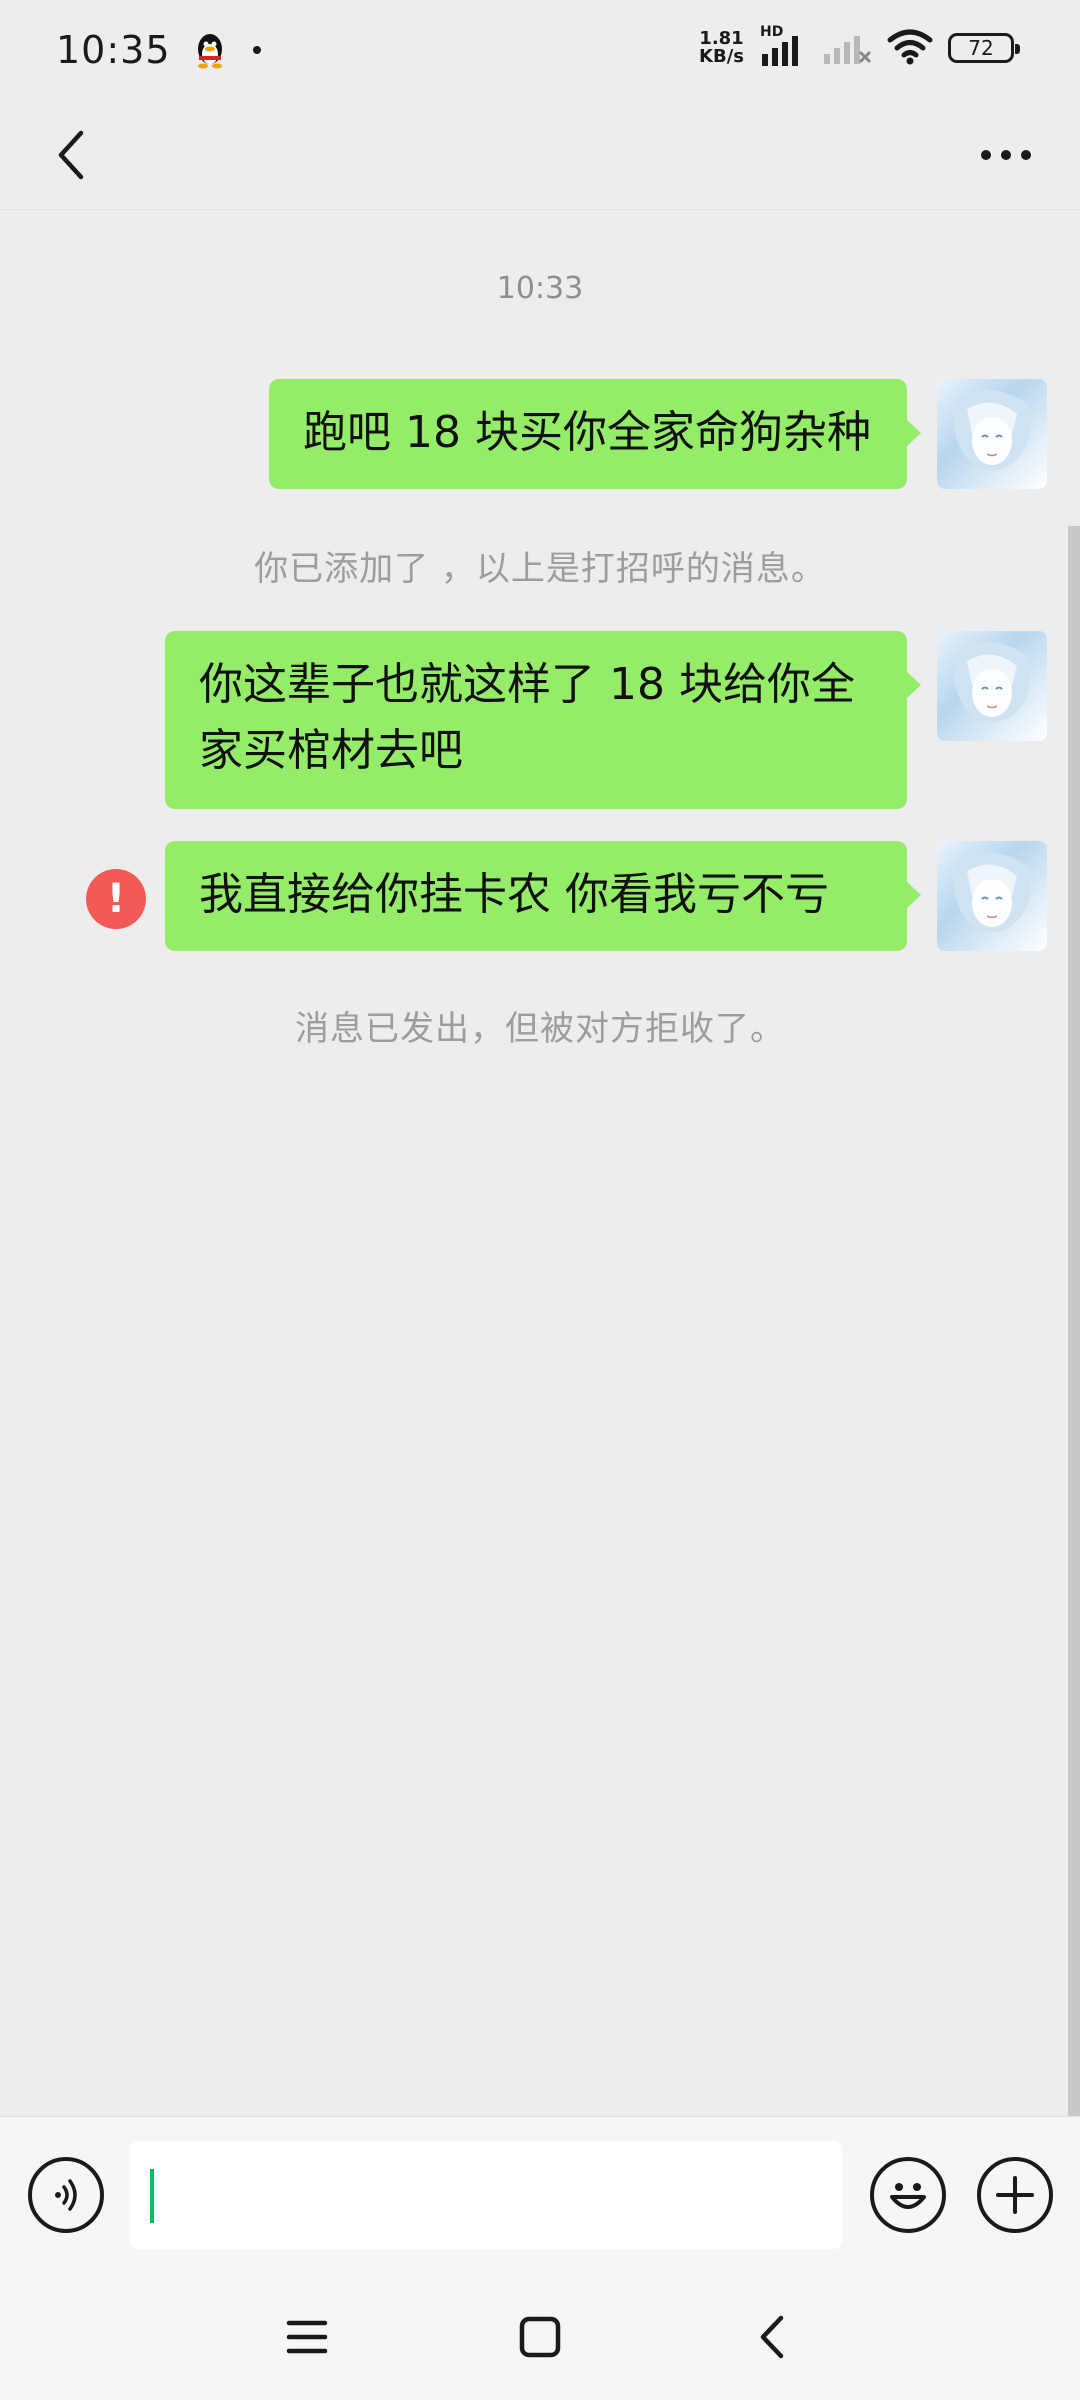 The image size is (1080, 2400). What do you see at coordinates (210, 50) in the screenshot?
I see `qq-icon` at bounding box center [210, 50].